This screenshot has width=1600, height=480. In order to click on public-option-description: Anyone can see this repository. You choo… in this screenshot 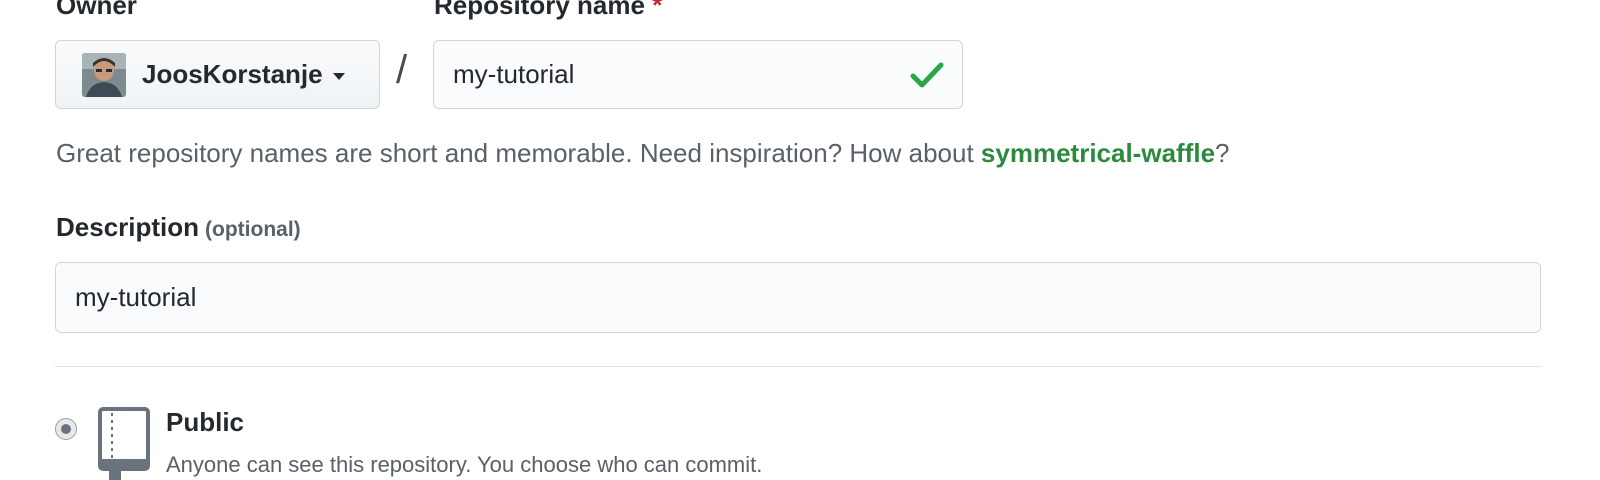, I will do `click(464, 464)`.